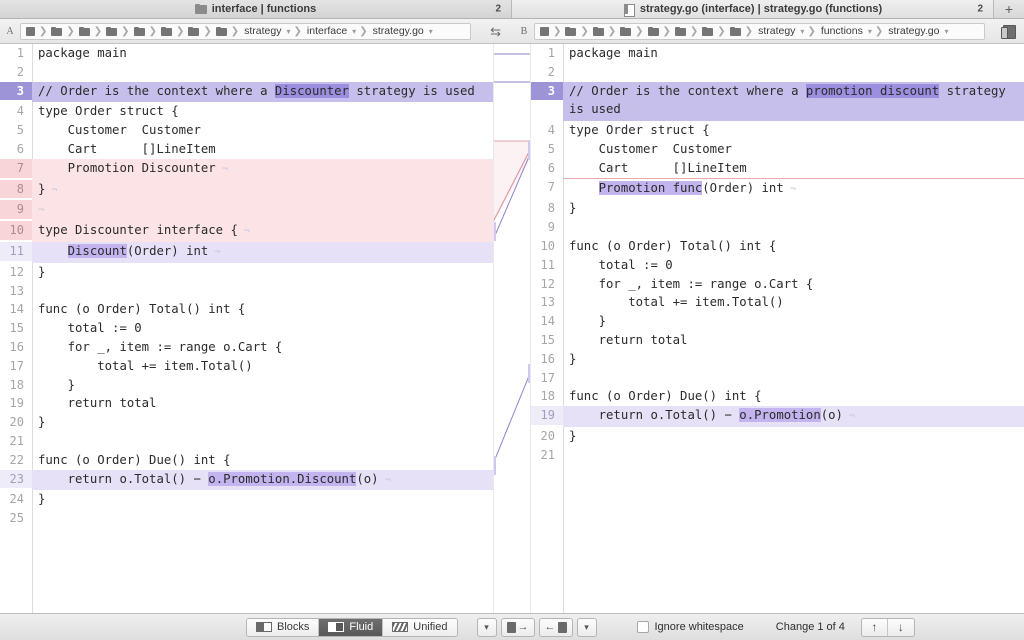 The height and width of the screenshot is (640, 1024). Describe the element at coordinates (246, 499) in the screenshot. I see `code-line: 24}` at that location.